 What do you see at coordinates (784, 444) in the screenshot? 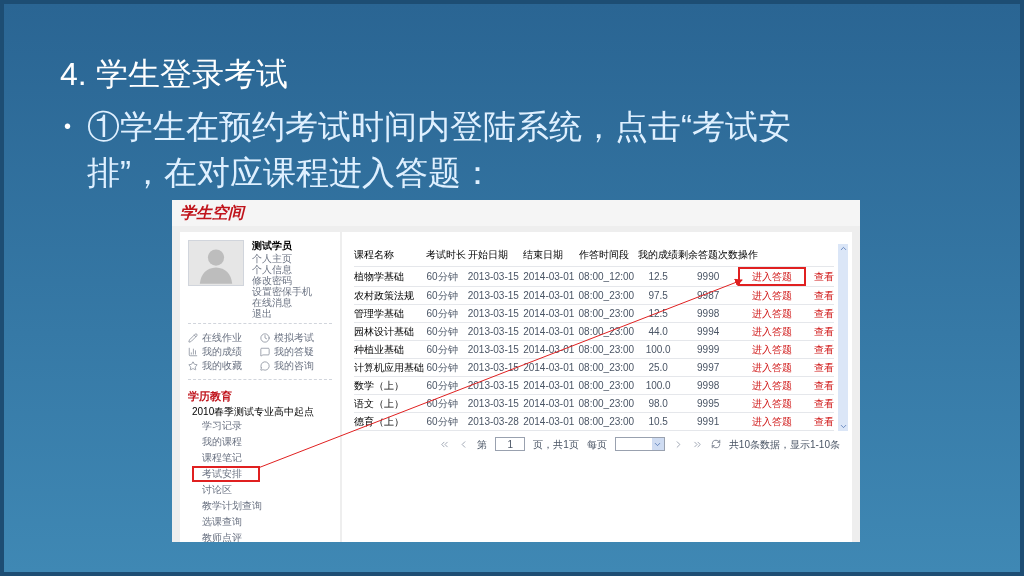
I see `page-summary: 共10条数据，显示1-10条` at bounding box center [784, 444].